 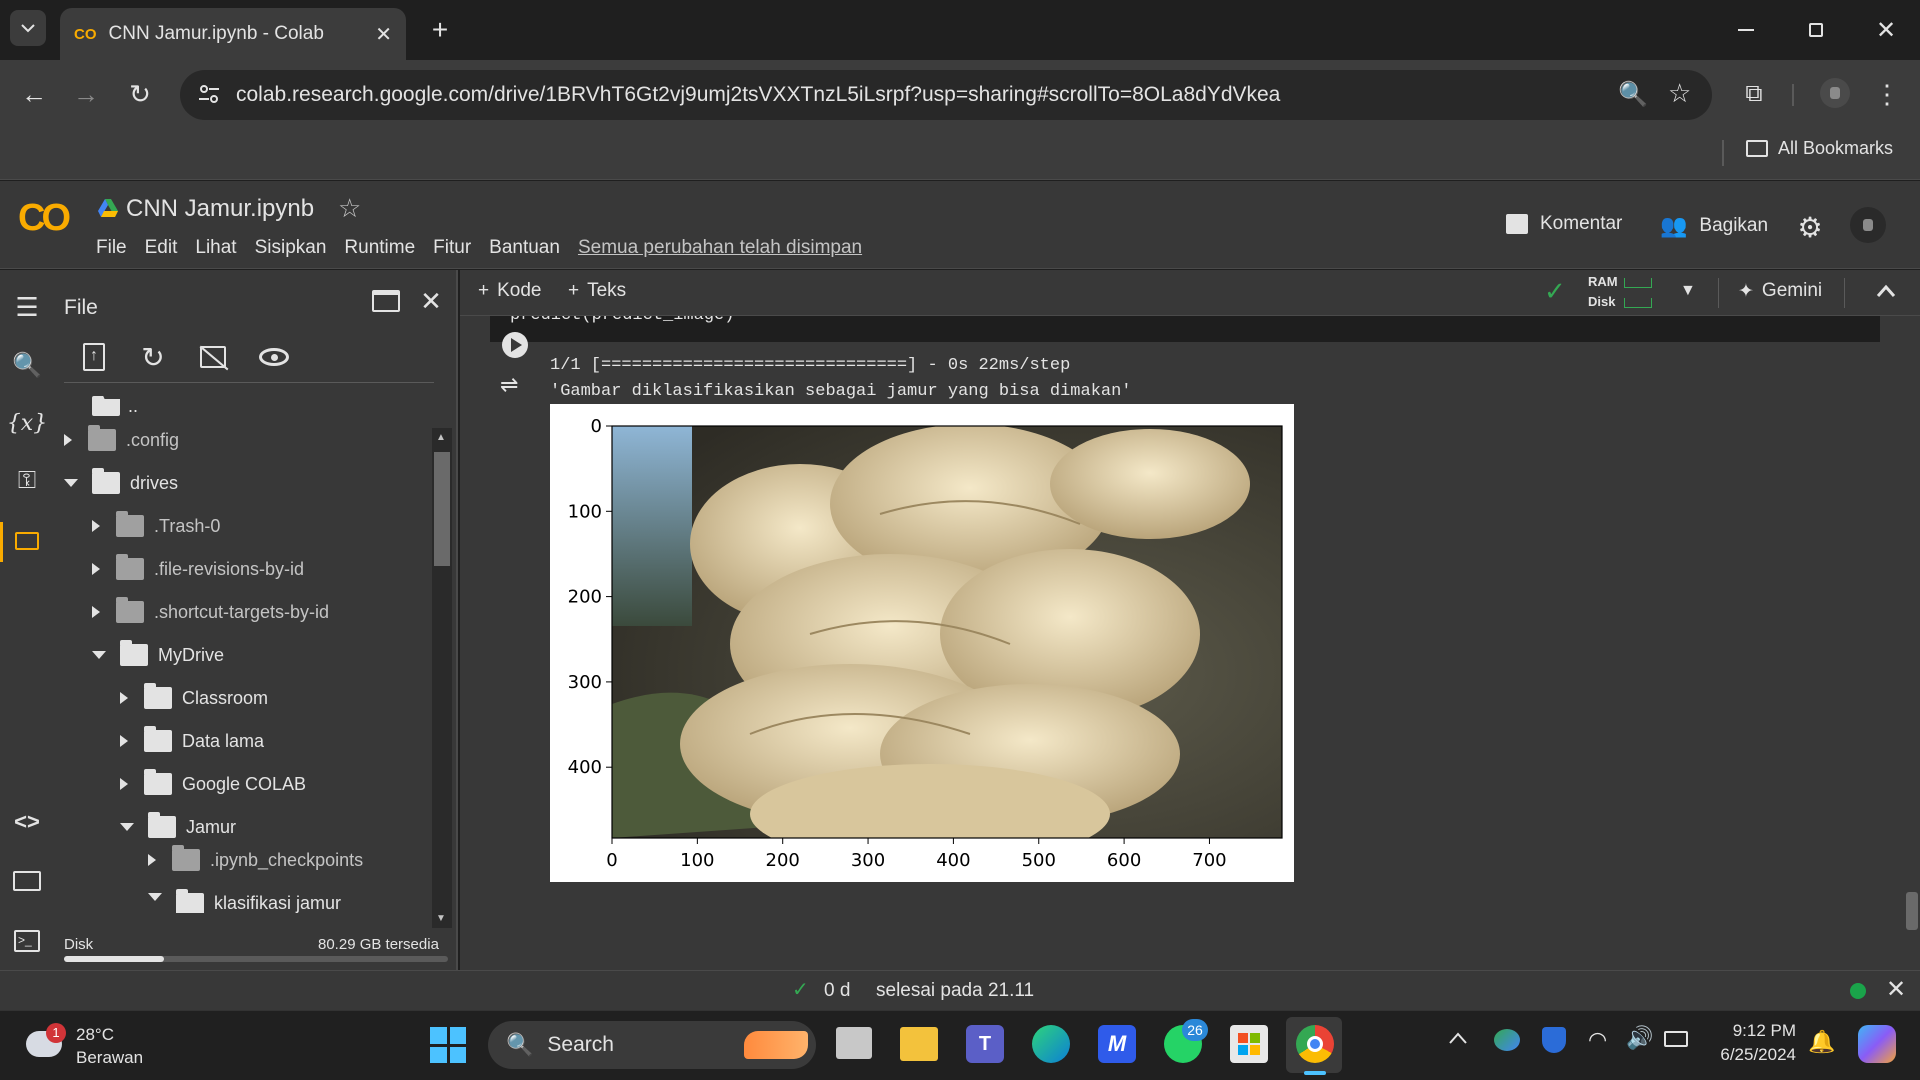 I want to click on minimize-icon, so click(x=1746, y=30).